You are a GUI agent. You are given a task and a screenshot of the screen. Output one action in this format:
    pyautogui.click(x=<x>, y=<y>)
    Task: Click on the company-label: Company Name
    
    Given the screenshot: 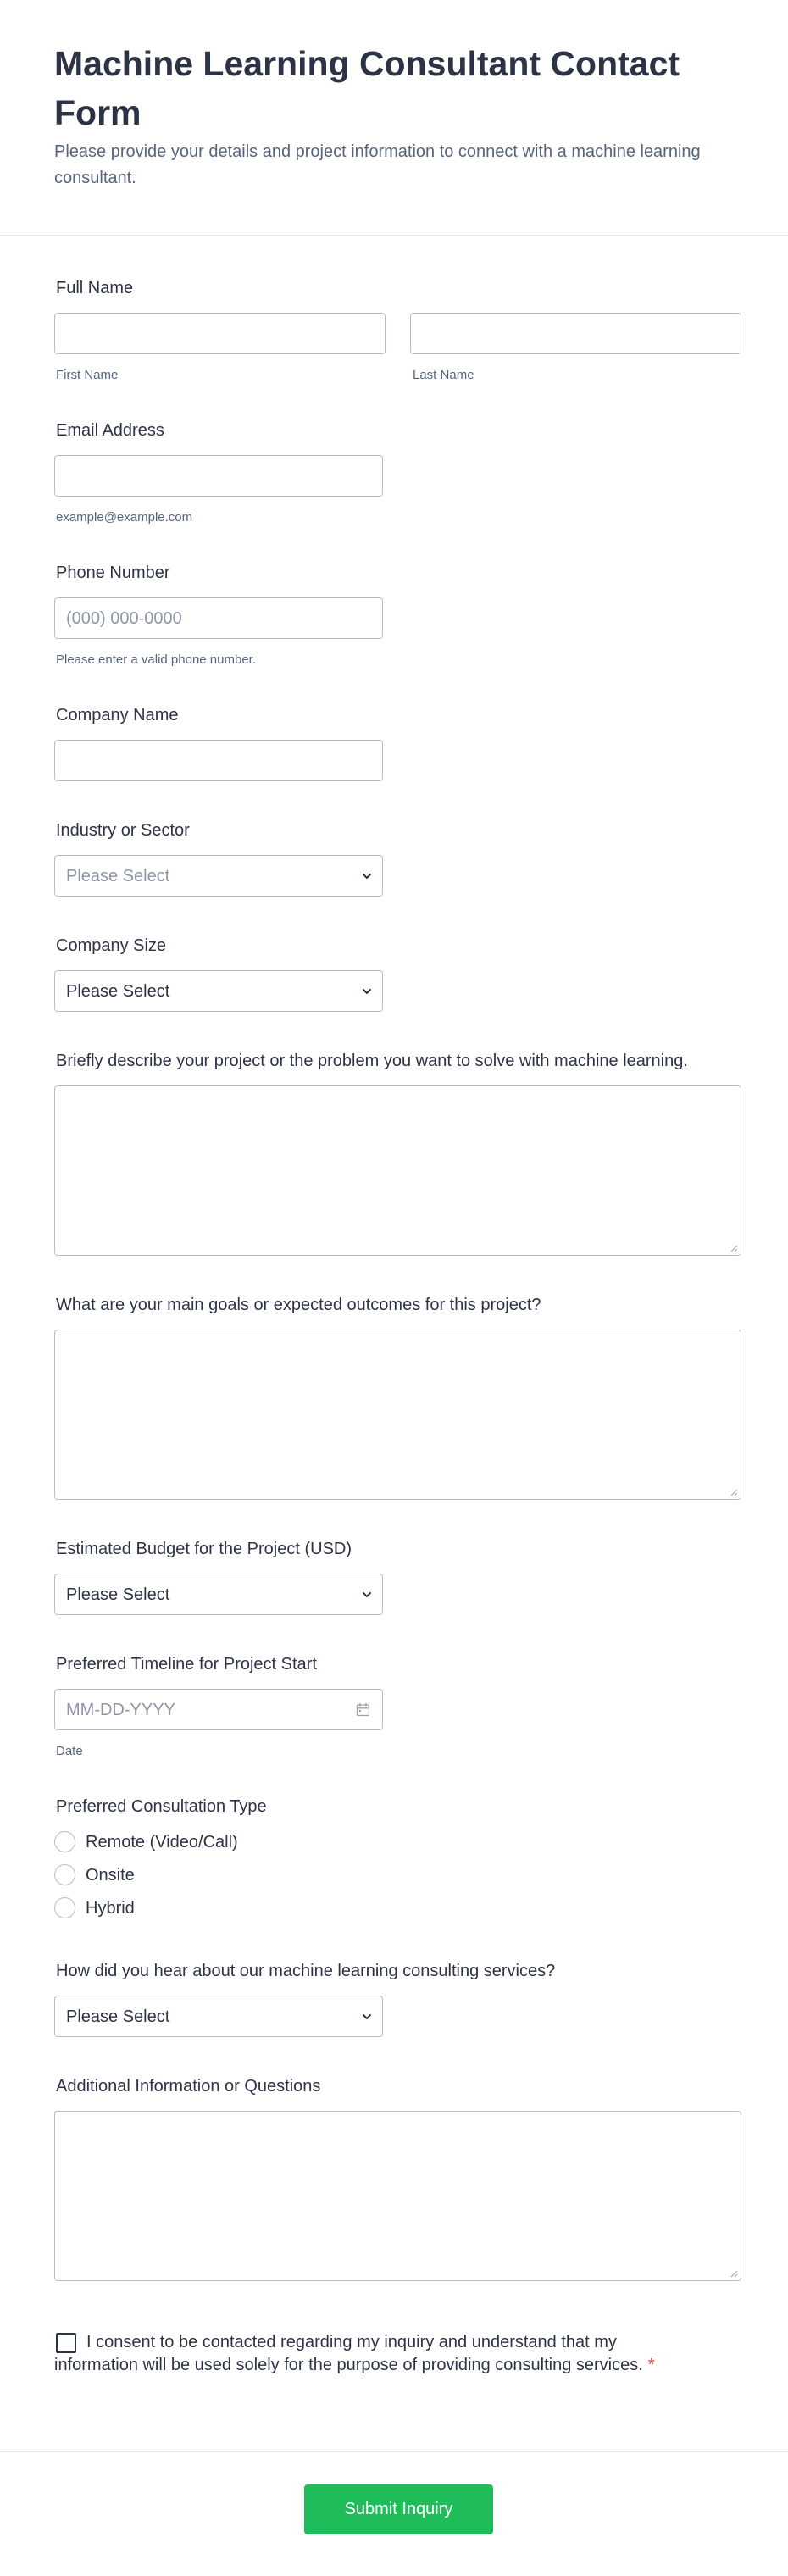 What is the action you would take?
    pyautogui.click(x=118, y=715)
    